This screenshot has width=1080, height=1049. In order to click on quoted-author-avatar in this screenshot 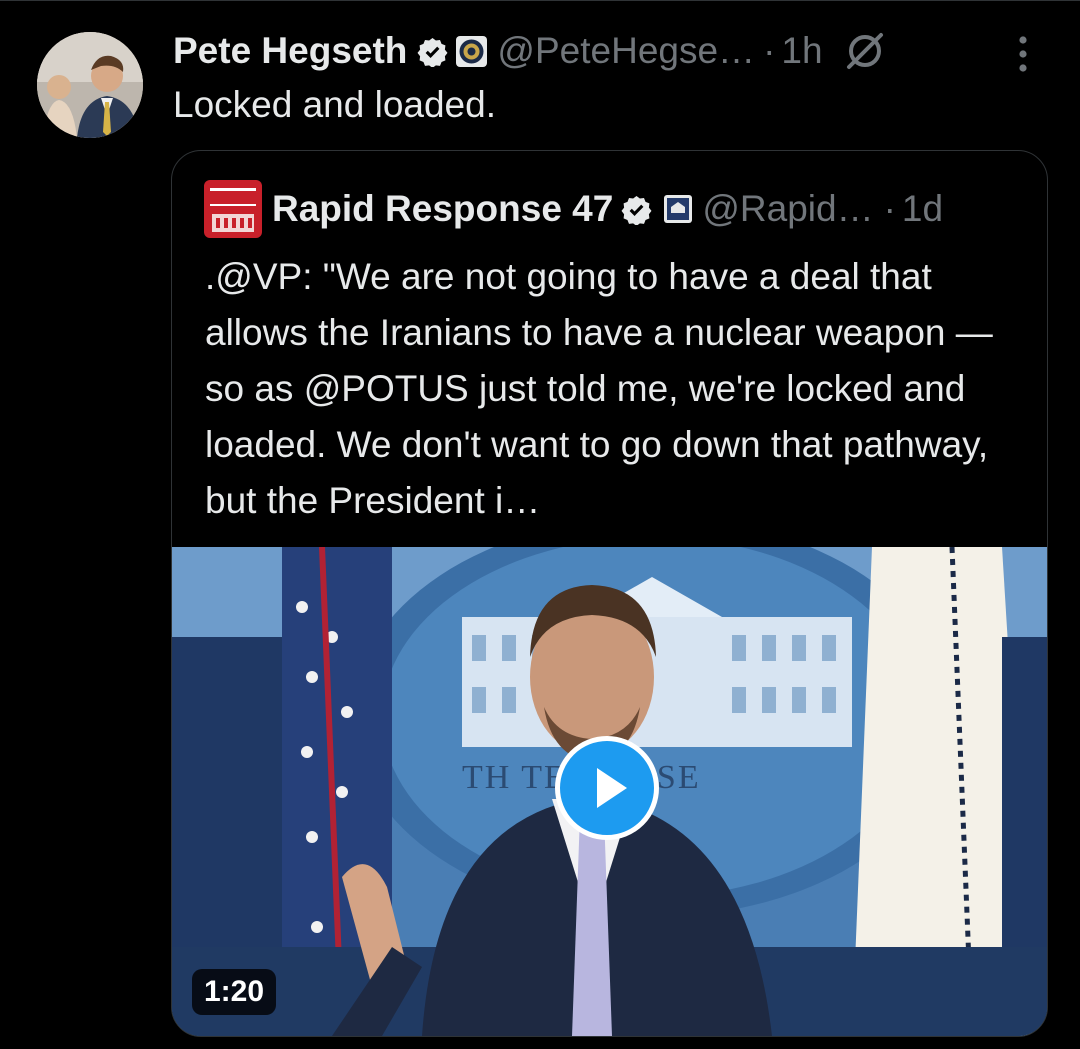, I will do `click(233, 209)`.